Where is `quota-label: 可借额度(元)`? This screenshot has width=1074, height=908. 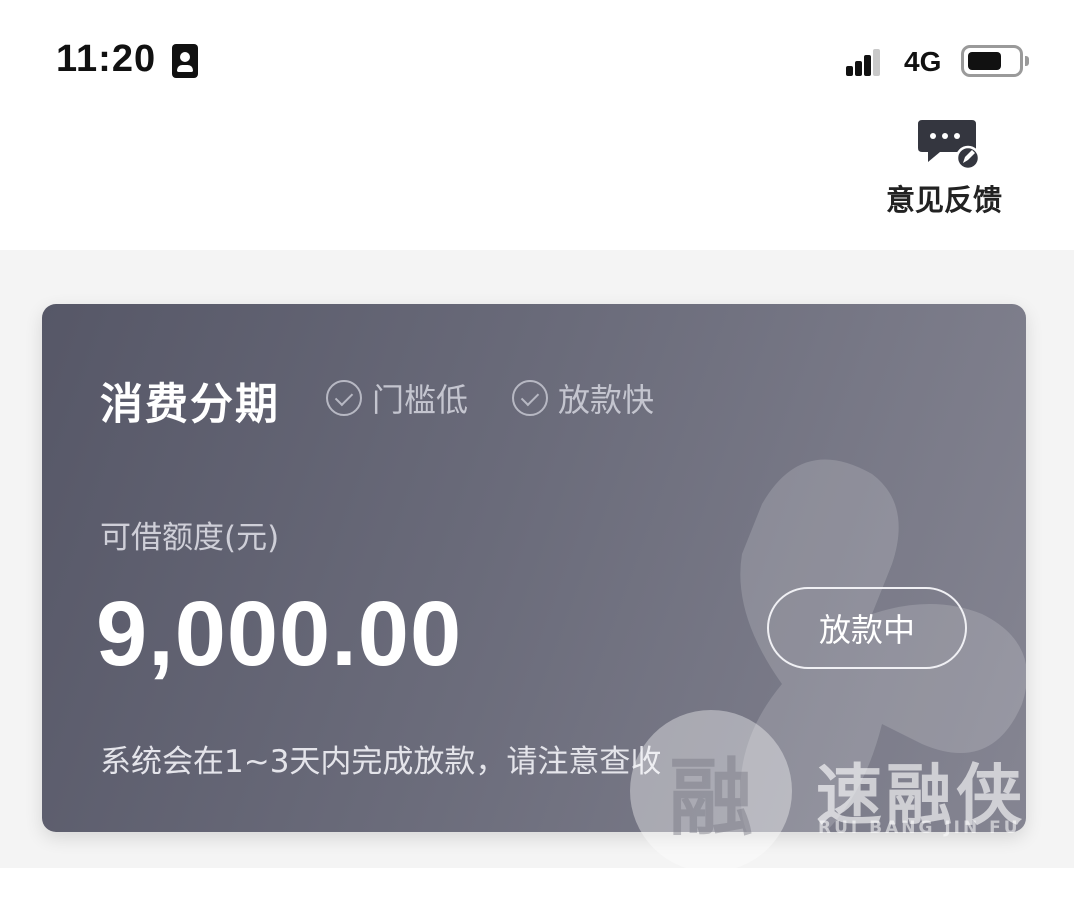
quota-label: 可借额度(元) is located at coordinates (190, 538).